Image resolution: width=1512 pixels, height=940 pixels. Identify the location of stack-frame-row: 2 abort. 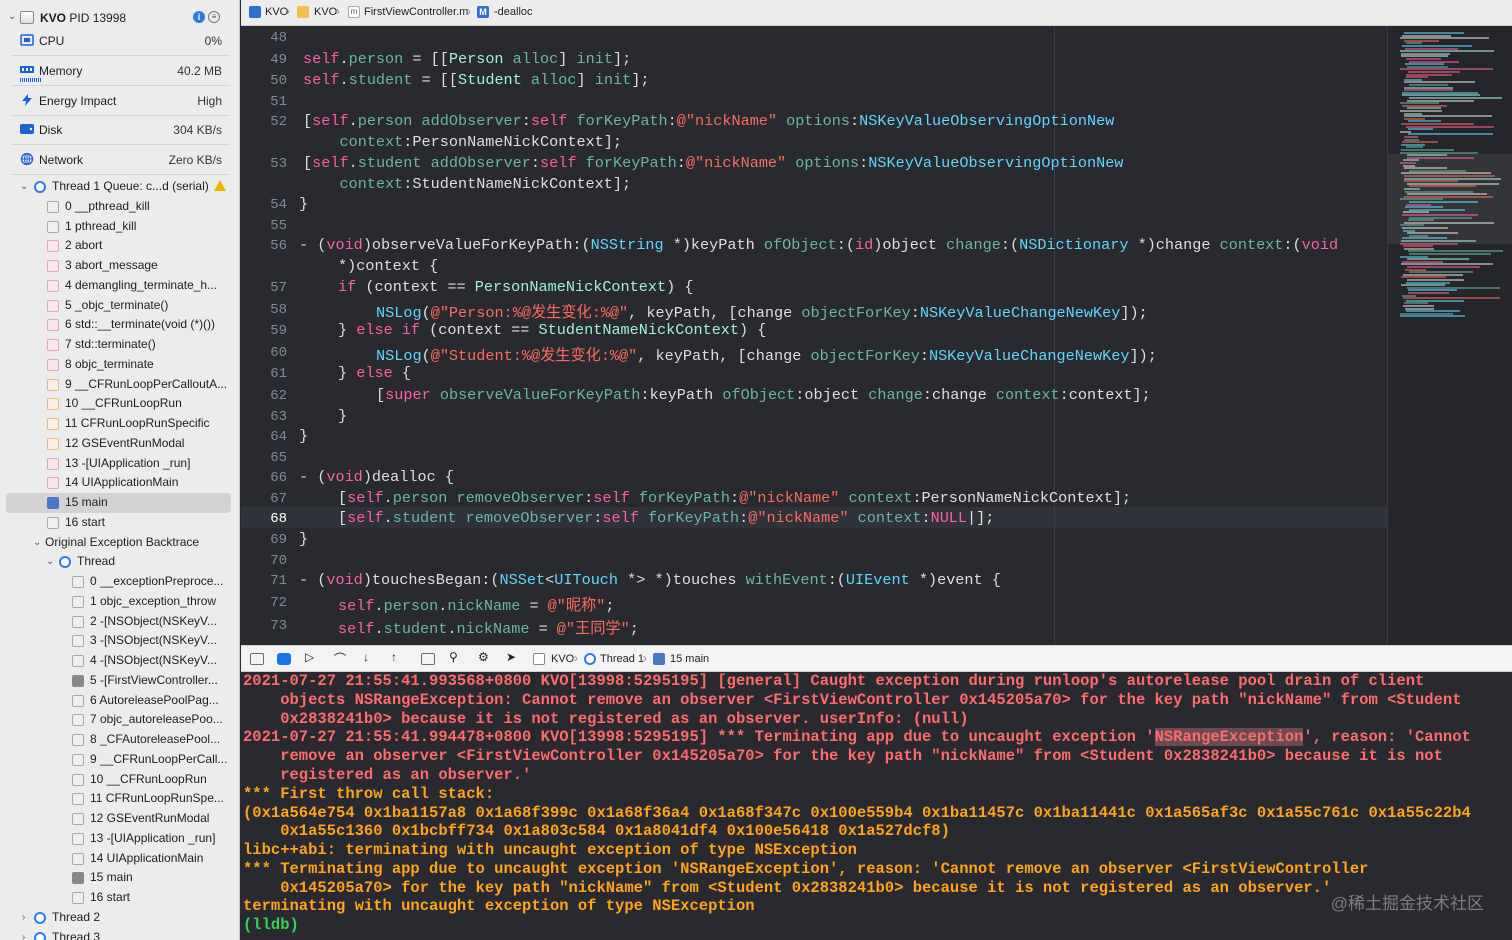
(116, 246).